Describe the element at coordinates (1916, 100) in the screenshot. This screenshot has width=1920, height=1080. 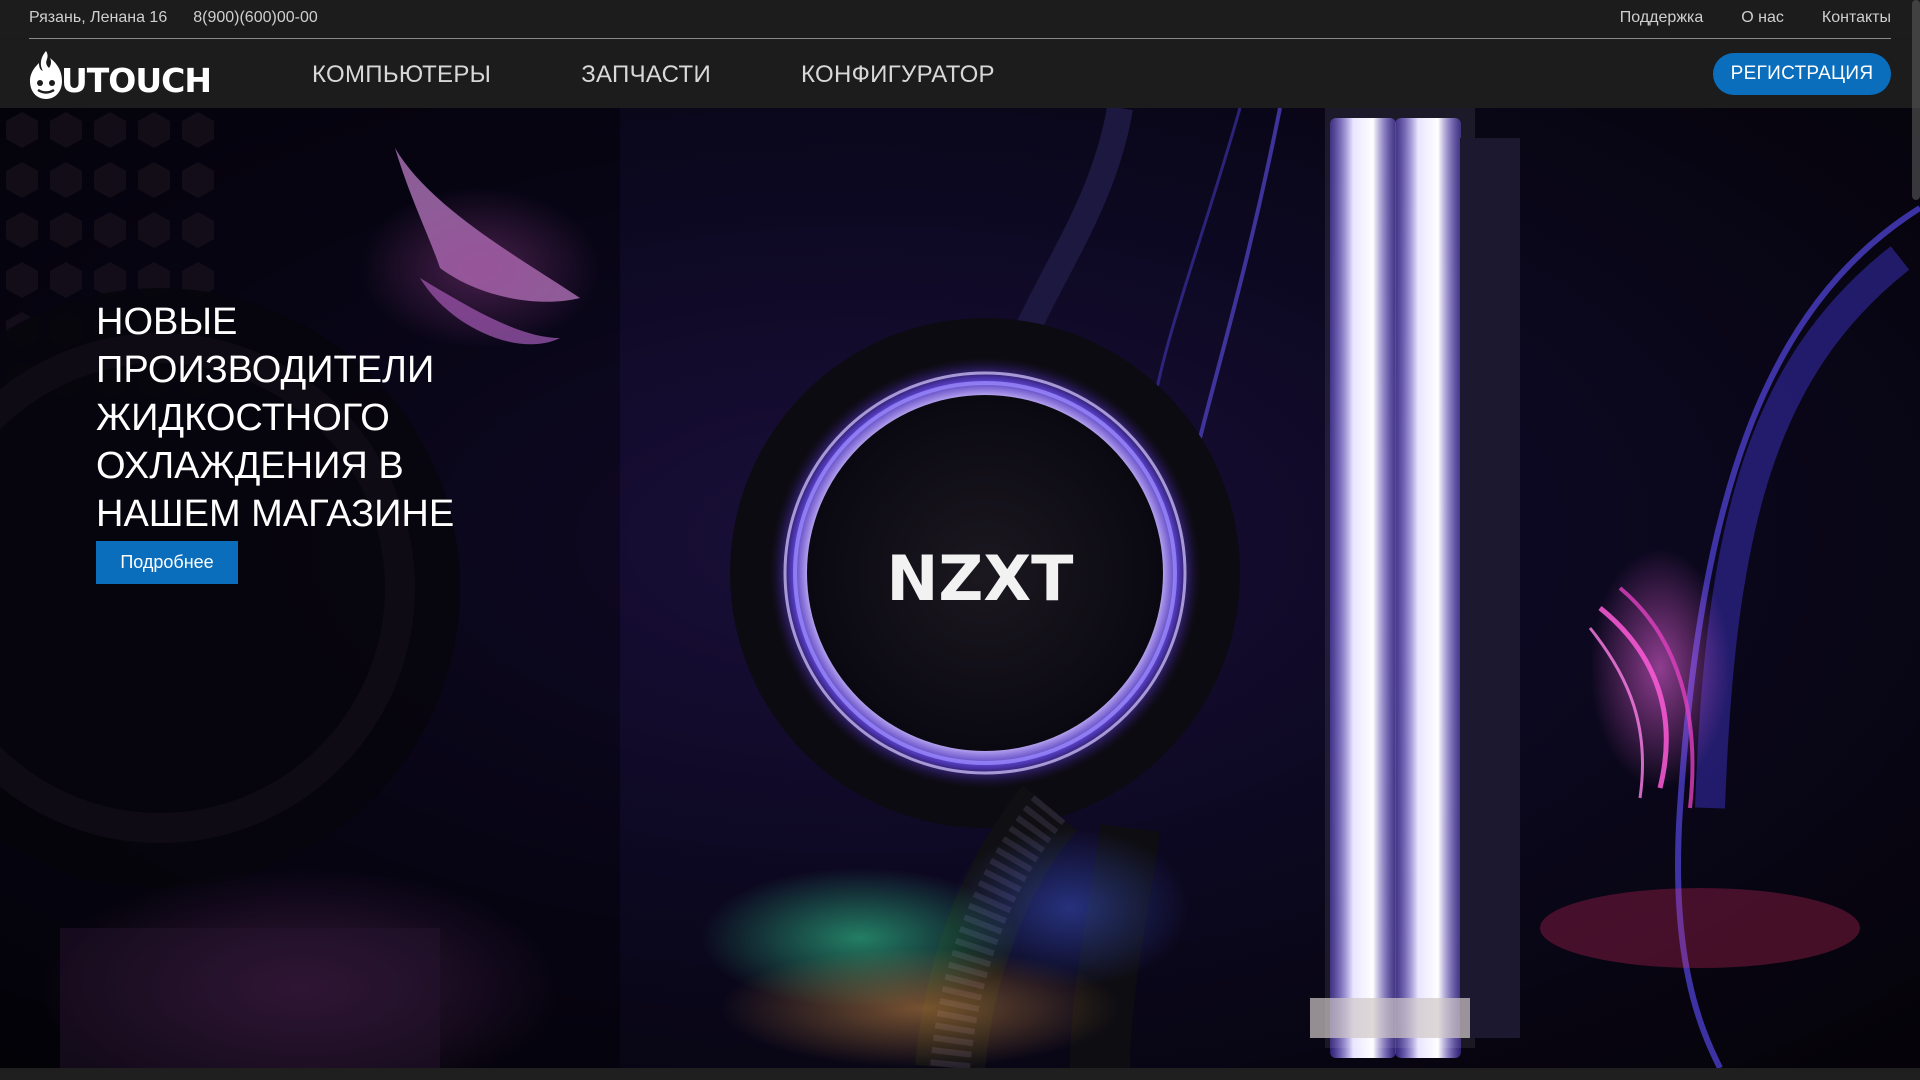
I see `scrollbar` at that location.